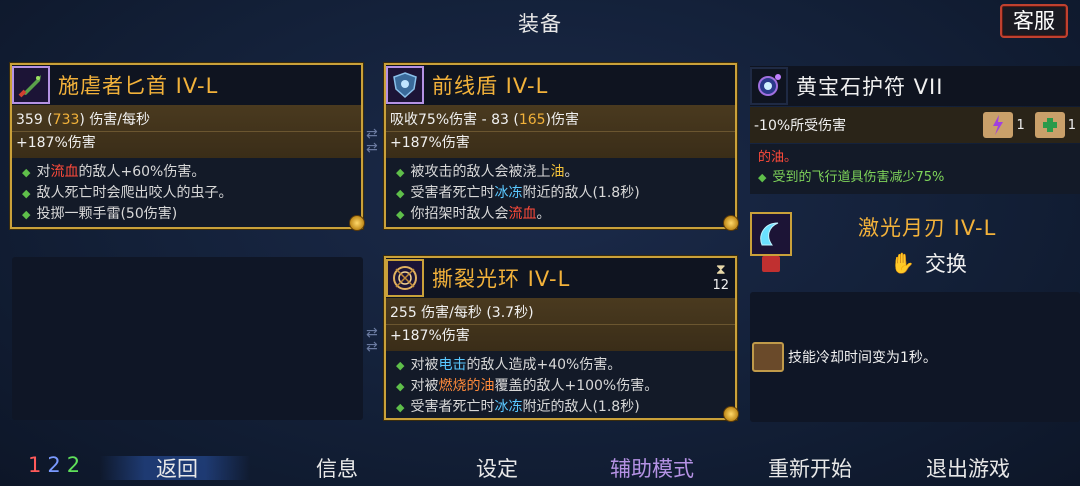  I want to click on damage-reduction: -10%所受伤害, so click(800, 126).